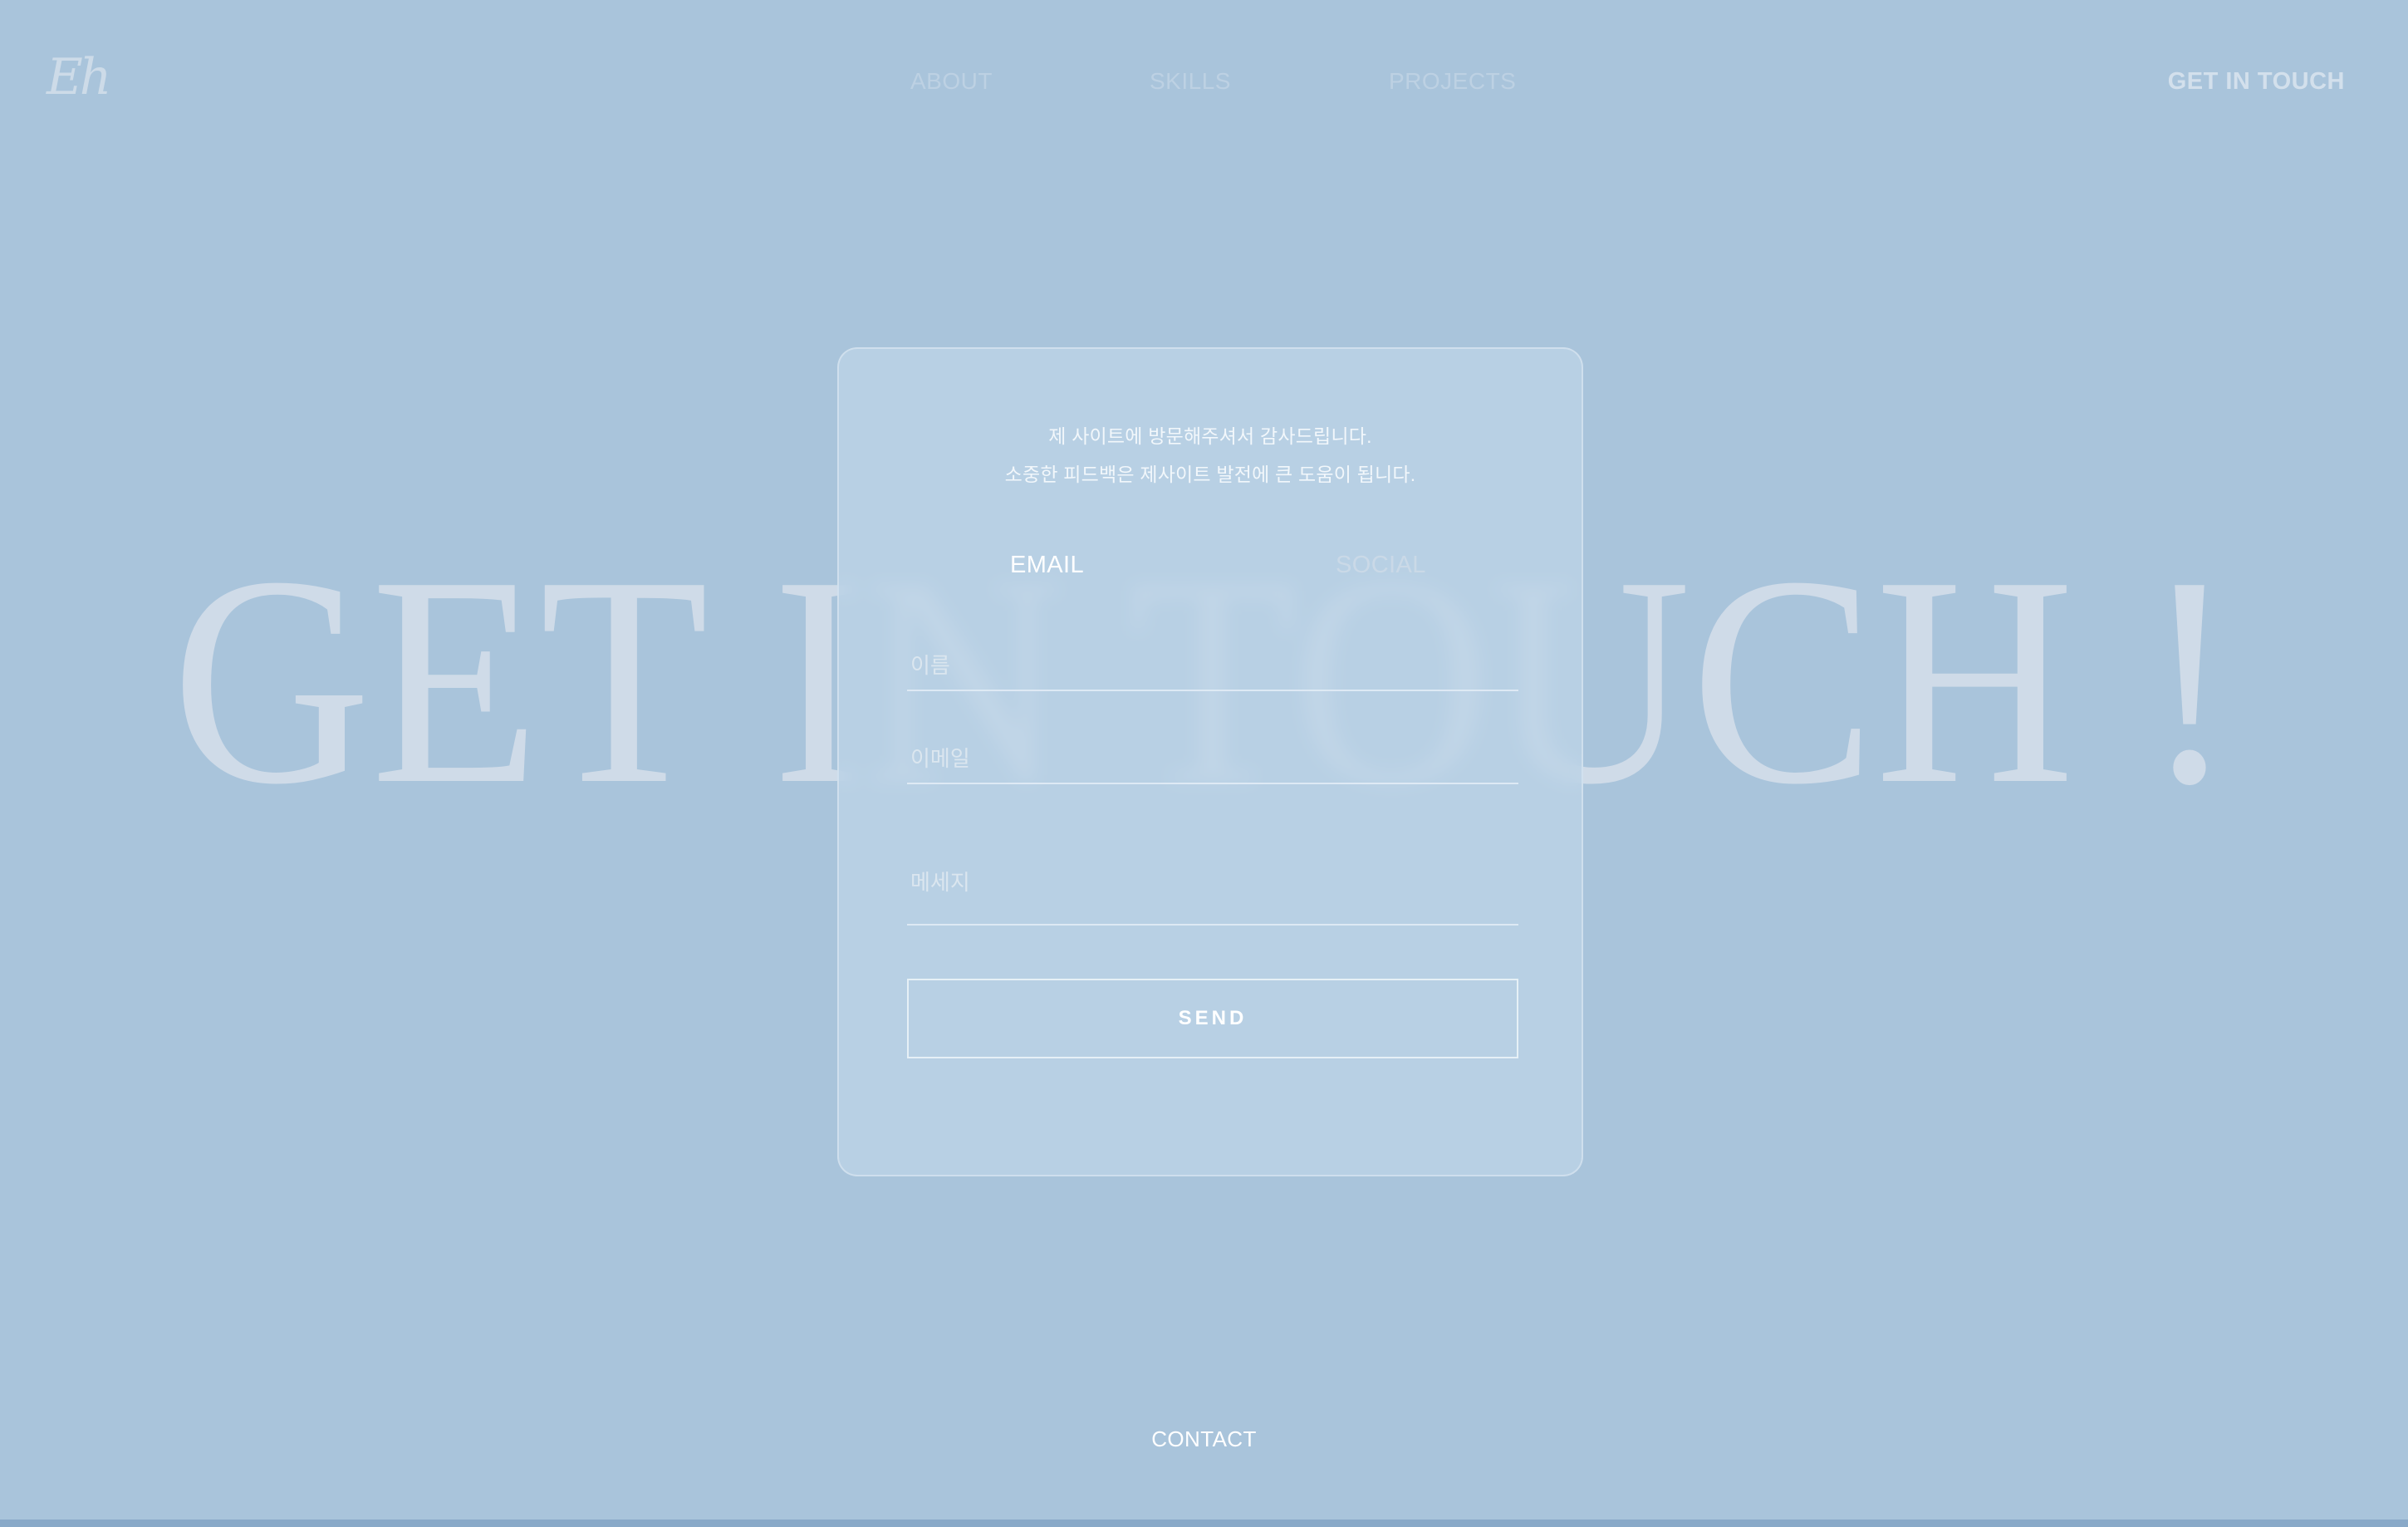 The height and width of the screenshot is (1527, 2408). I want to click on intro-text-line-2: 소중한 피드백은 제사이트 발전에 큰 도움이 됩니다., so click(1210, 474).